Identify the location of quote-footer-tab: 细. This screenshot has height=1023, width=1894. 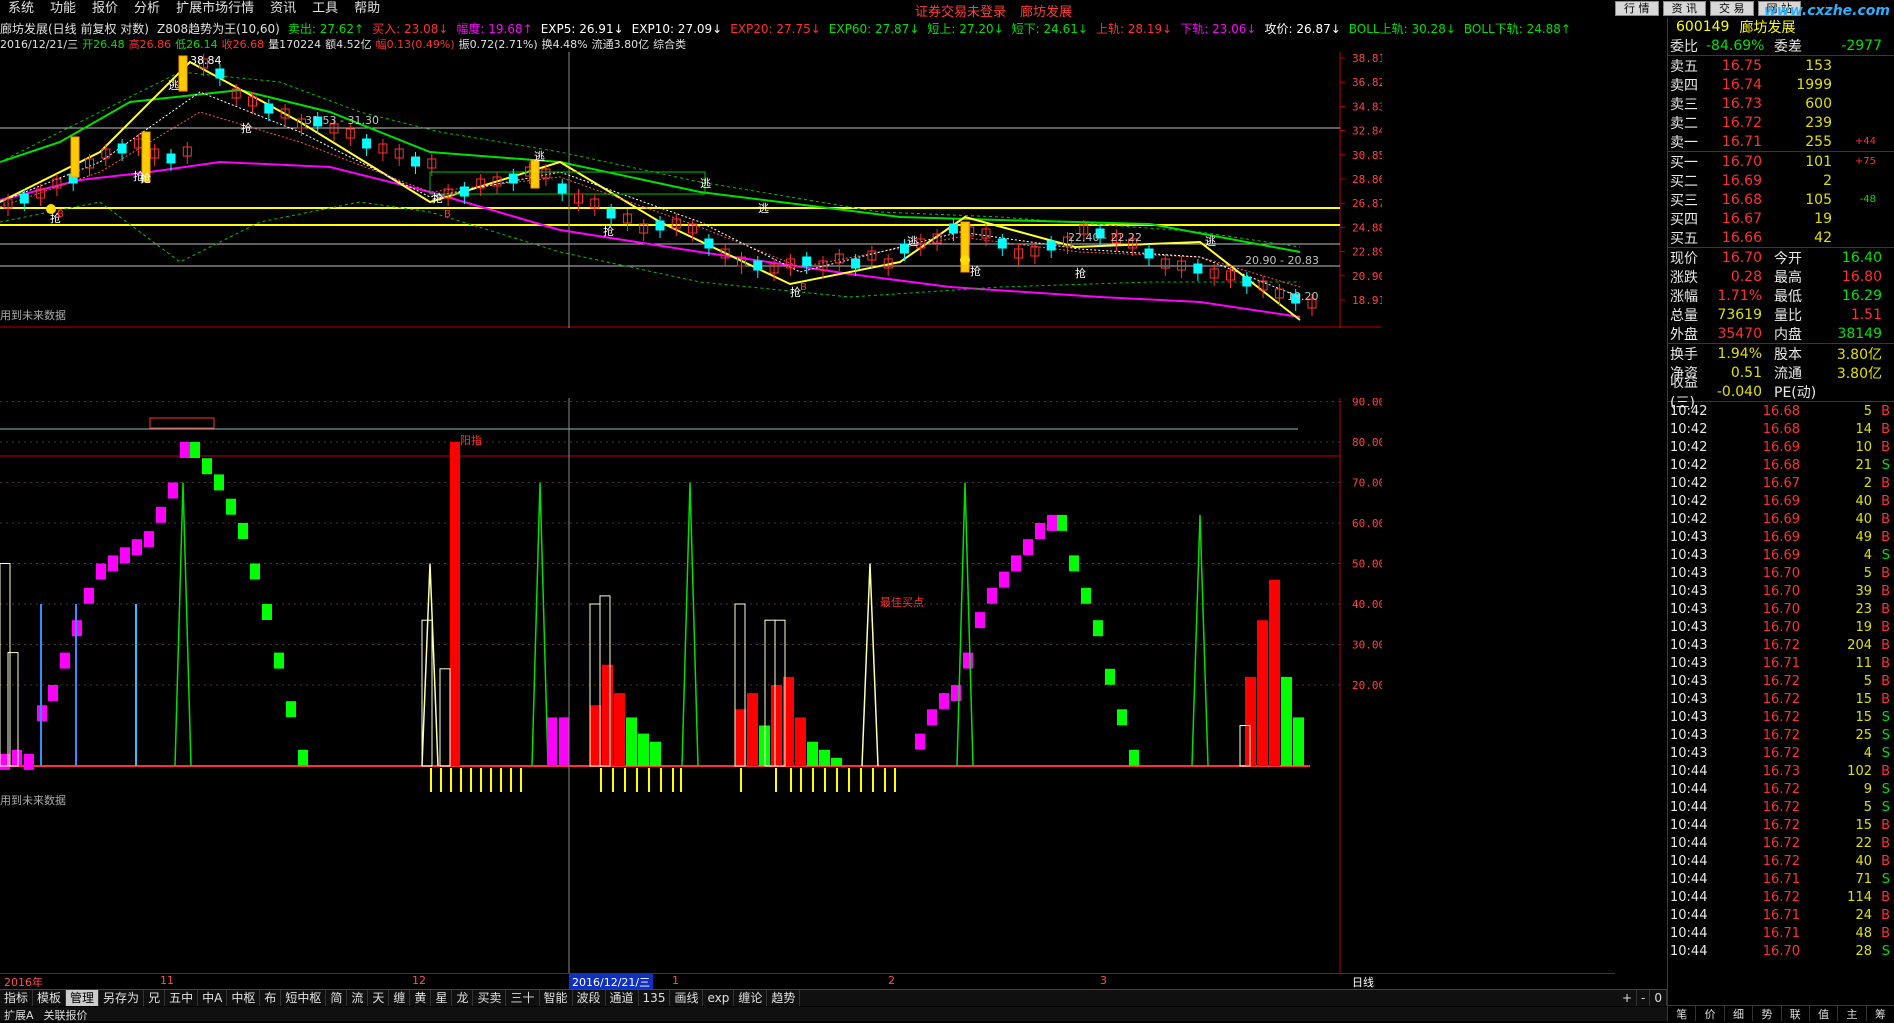
(1739, 1013).